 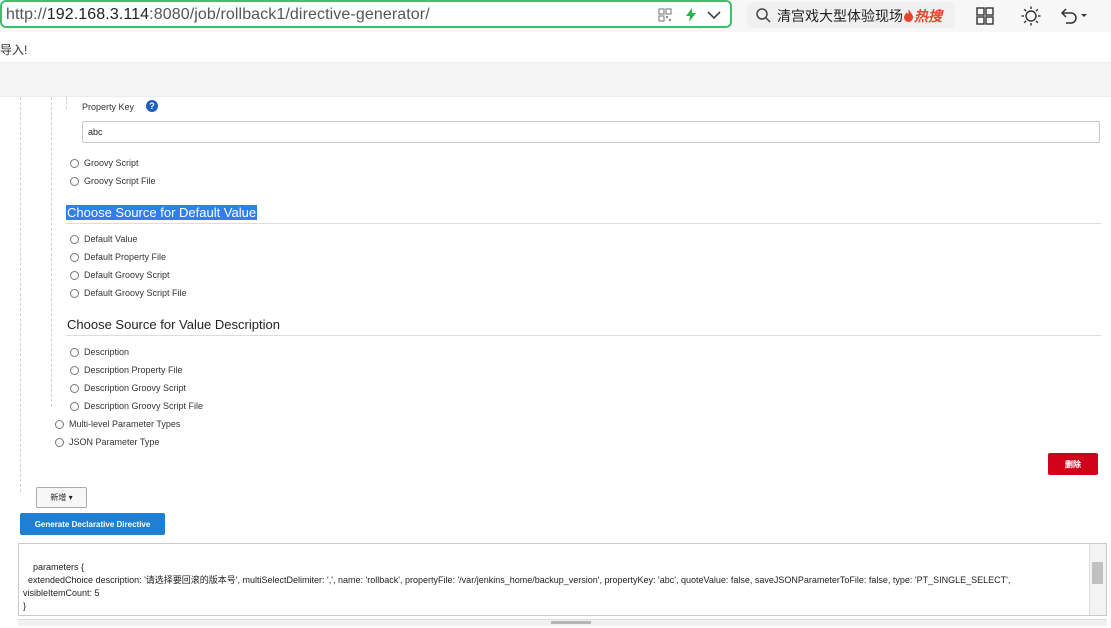 What do you see at coordinates (1074, 16) in the screenshot?
I see `undo-icon` at bounding box center [1074, 16].